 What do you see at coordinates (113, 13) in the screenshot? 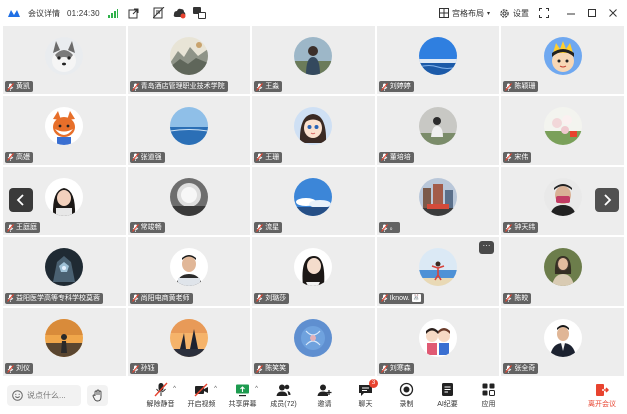
I see `signal-strength-icon` at bounding box center [113, 13].